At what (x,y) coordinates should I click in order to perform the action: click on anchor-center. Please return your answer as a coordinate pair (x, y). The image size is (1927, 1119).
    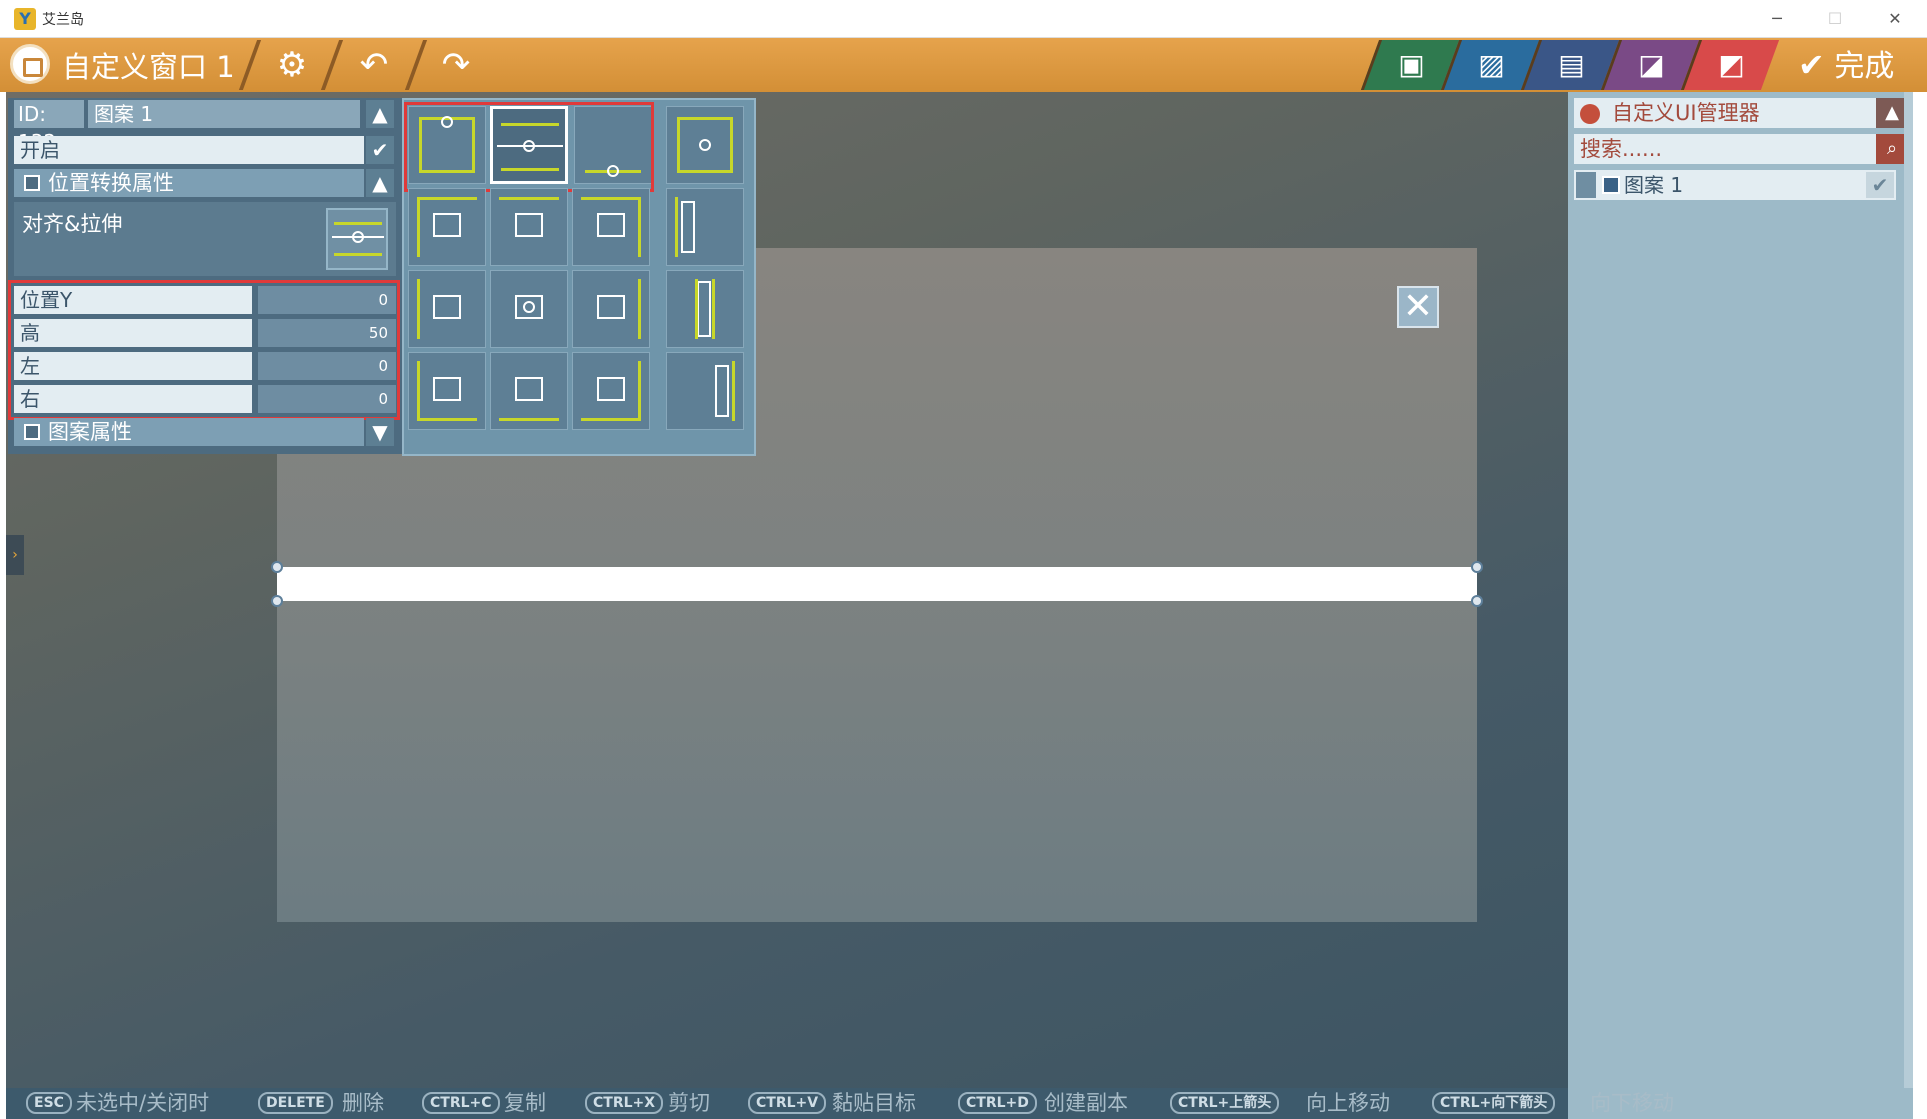
    Looking at the image, I should click on (529, 309).